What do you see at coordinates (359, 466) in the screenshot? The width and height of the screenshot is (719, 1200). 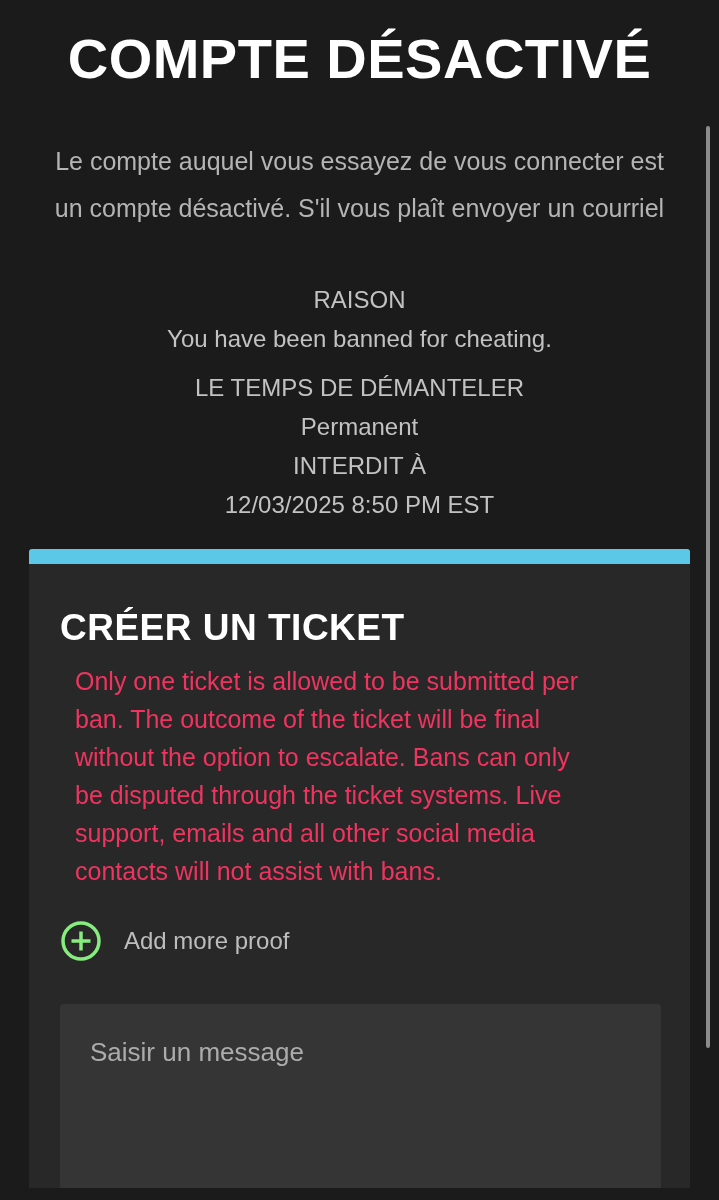 I see `detail-label: INTERDIT À` at bounding box center [359, 466].